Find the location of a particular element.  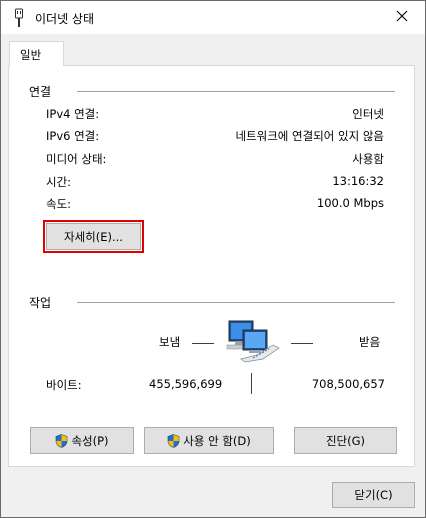

window-close-button is located at coordinates (402, 17).